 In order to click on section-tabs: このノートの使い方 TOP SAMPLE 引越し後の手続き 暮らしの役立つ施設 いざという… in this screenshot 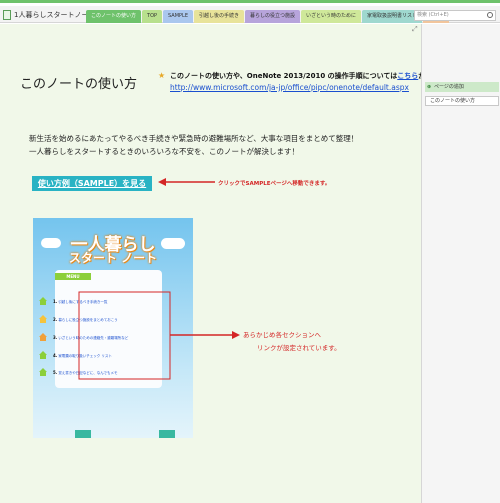, I will do `click(268, 16)`.